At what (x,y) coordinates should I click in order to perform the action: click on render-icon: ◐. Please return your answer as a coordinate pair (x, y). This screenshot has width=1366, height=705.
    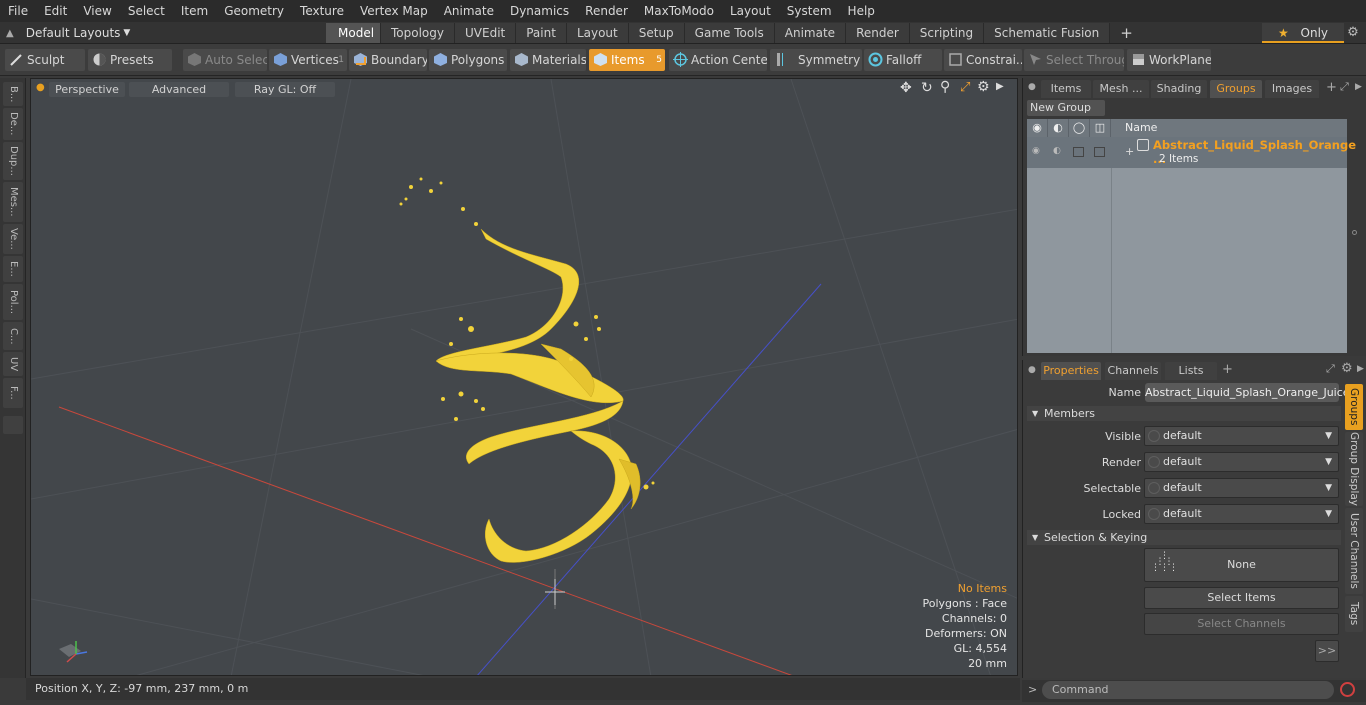
    Looking at the image, I should click on (1058, 128).